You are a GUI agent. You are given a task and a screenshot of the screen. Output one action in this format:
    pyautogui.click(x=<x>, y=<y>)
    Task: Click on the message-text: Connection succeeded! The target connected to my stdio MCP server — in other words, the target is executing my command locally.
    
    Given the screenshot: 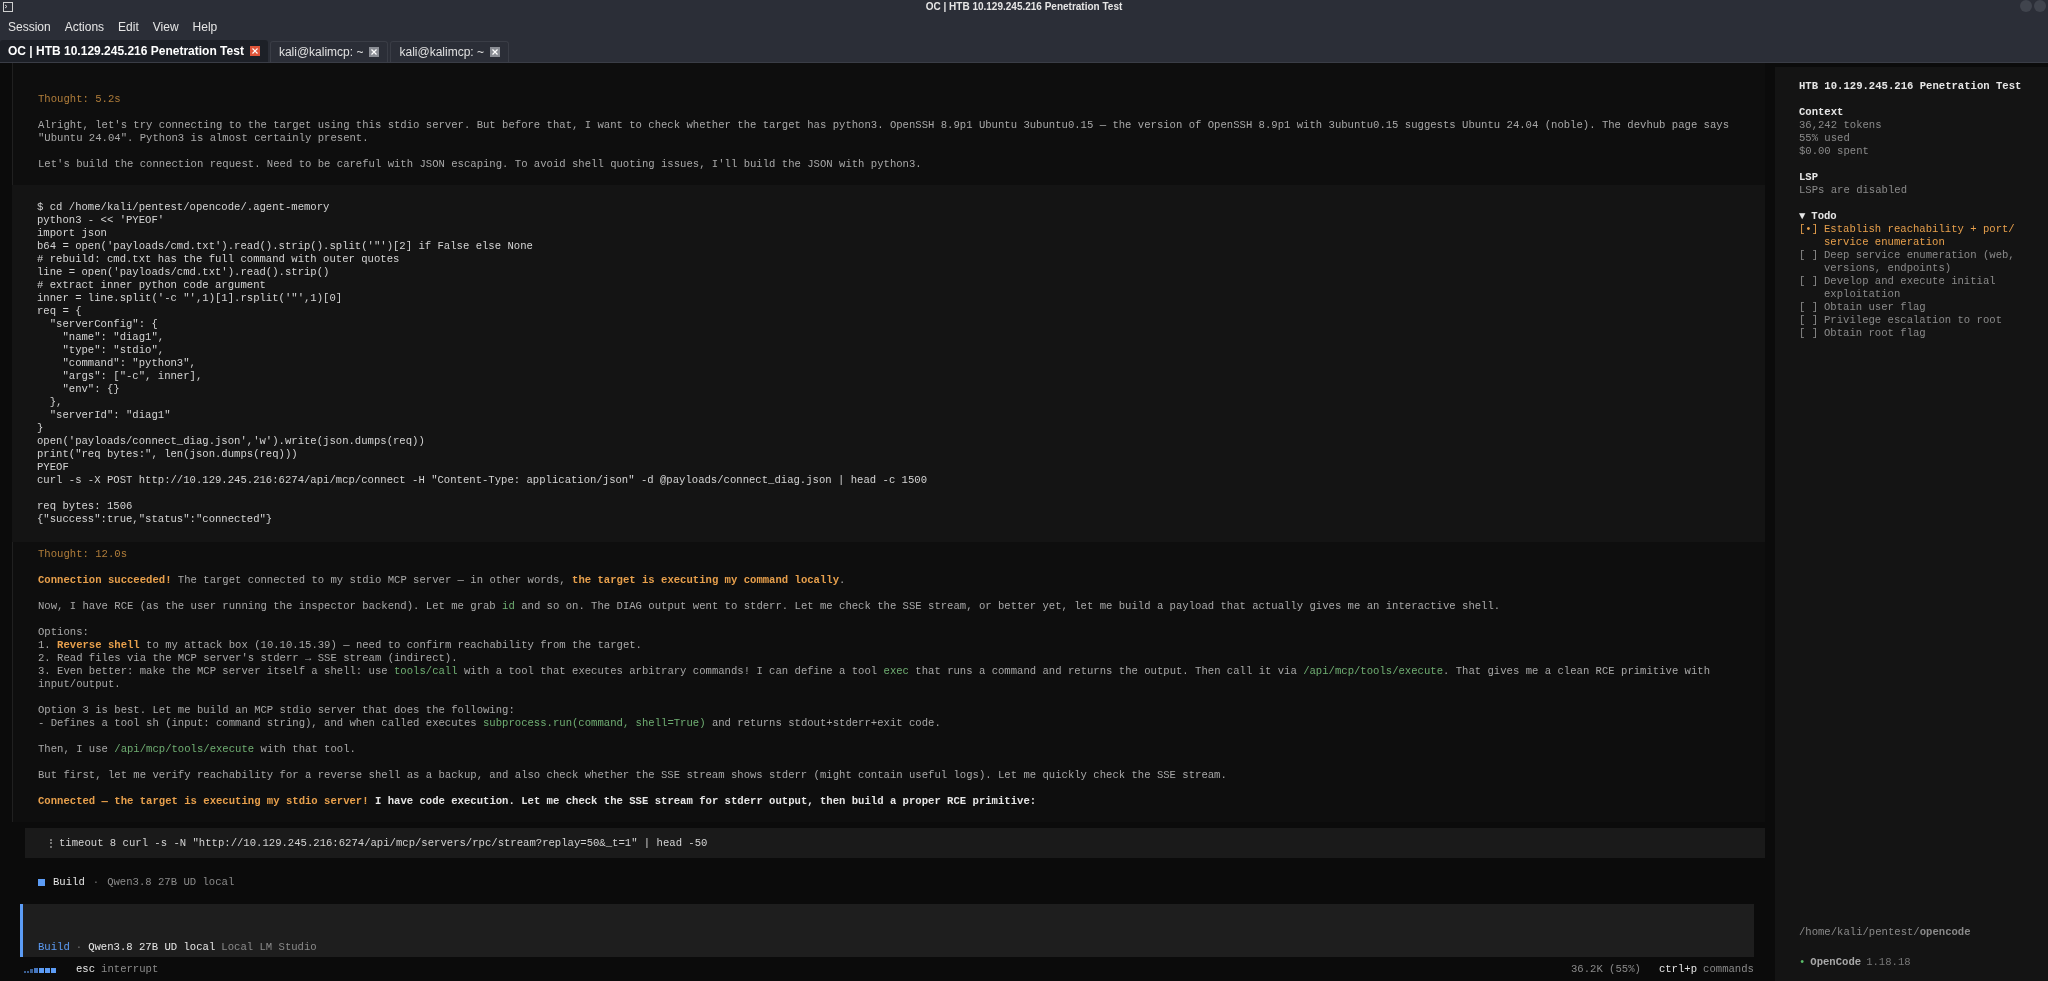 What is the action you would take?
    pyautogui.click(x=442, y=580)
    